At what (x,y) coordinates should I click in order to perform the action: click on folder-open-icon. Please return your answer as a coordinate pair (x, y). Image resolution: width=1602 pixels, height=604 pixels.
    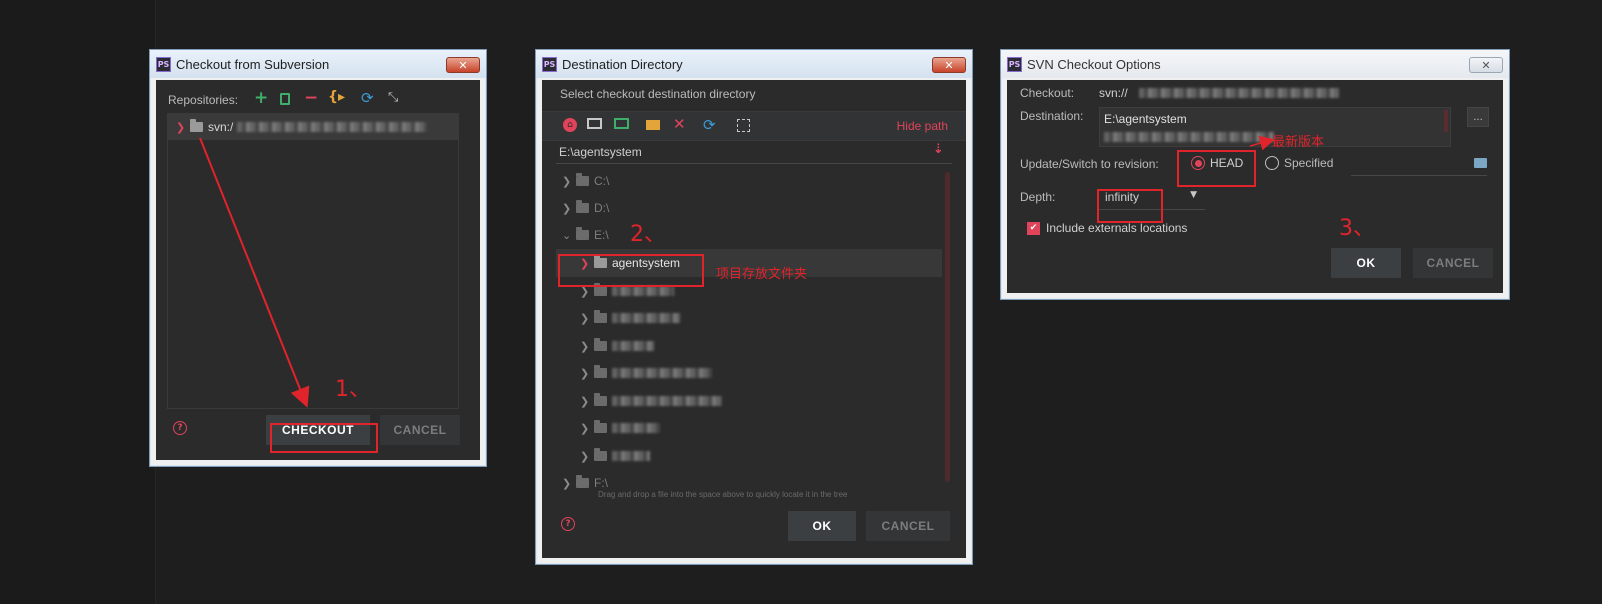
    Looking at the image, I should click on (1480, 163).